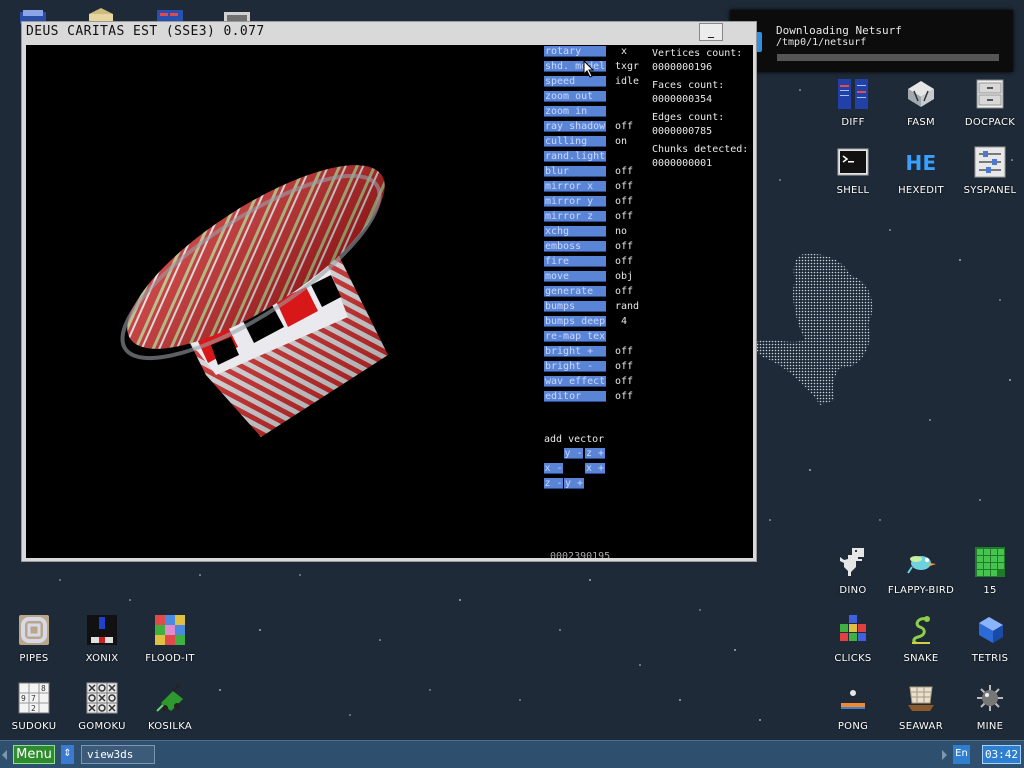 The height and width of the screenshot is (768, 1024). Describe the element at coordinates (921, 190) in the screenshot. I see `desktop-icon-label: HEXEDIT` at that location.